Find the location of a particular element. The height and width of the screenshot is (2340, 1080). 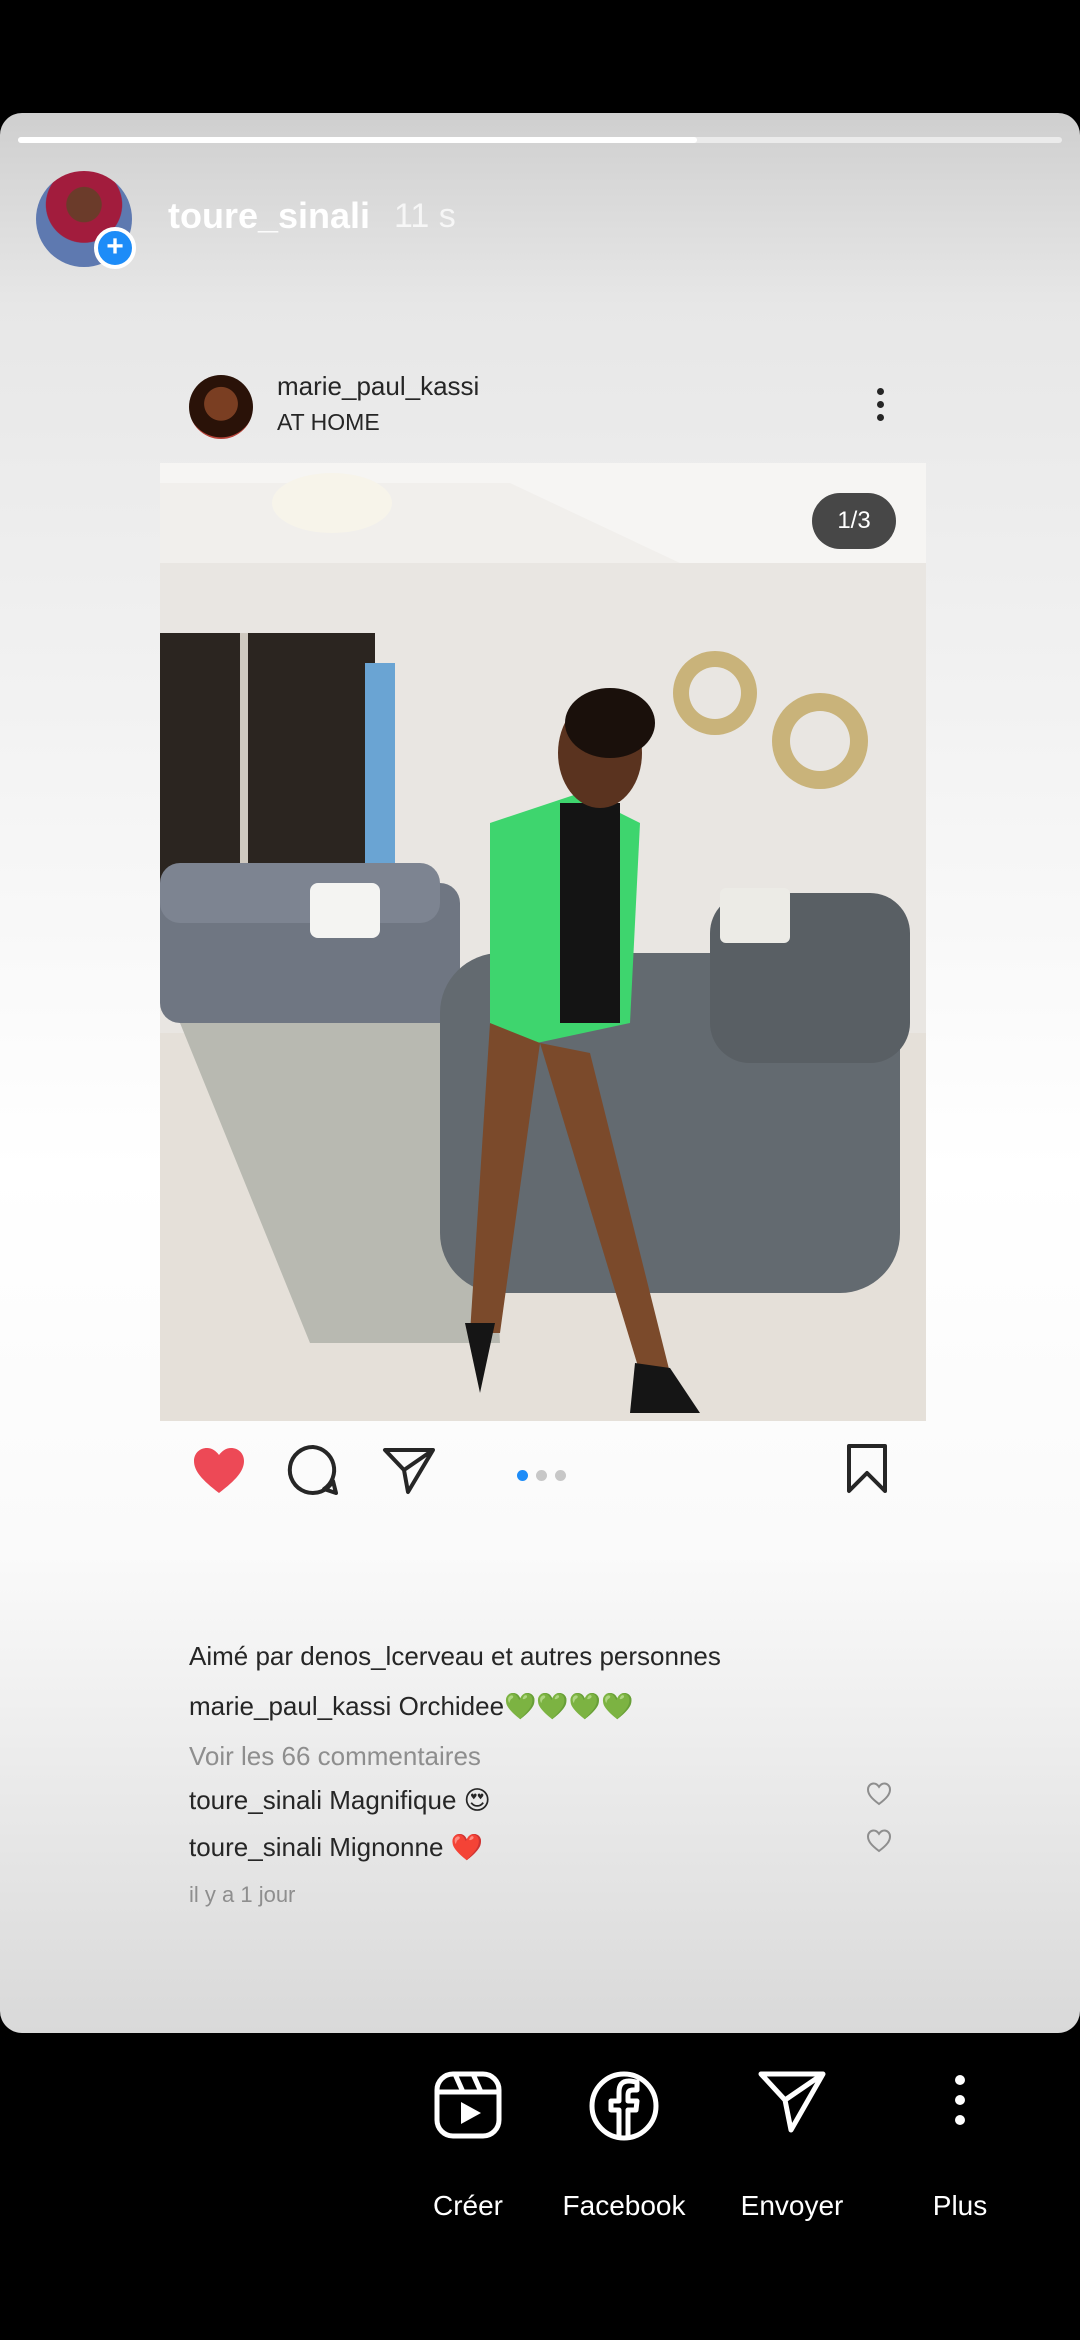

more-vertical-icon is located at coordinates (960, 2100).